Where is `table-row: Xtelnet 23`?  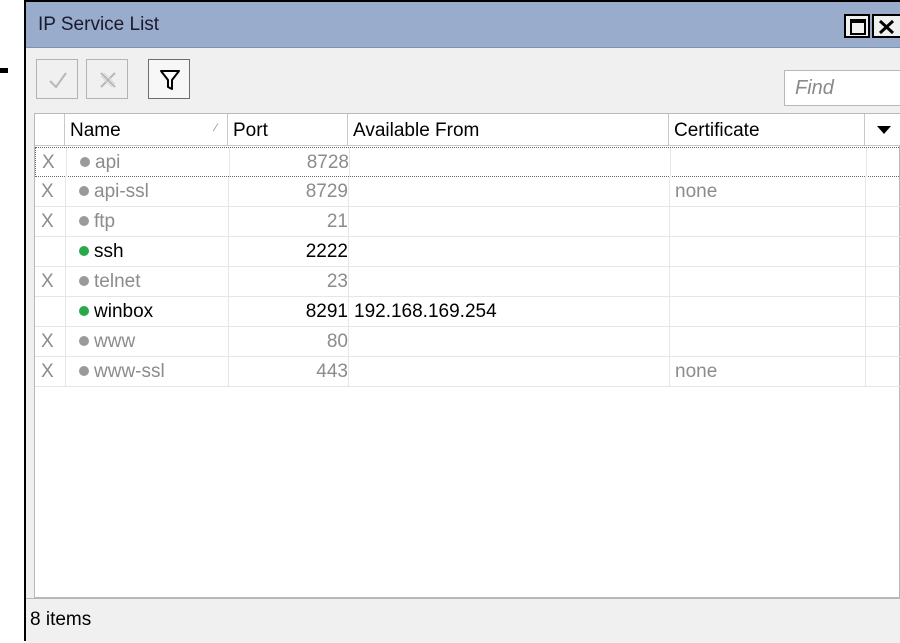 table-row: Xtelnet 23 is located at coordinates (467, 282).